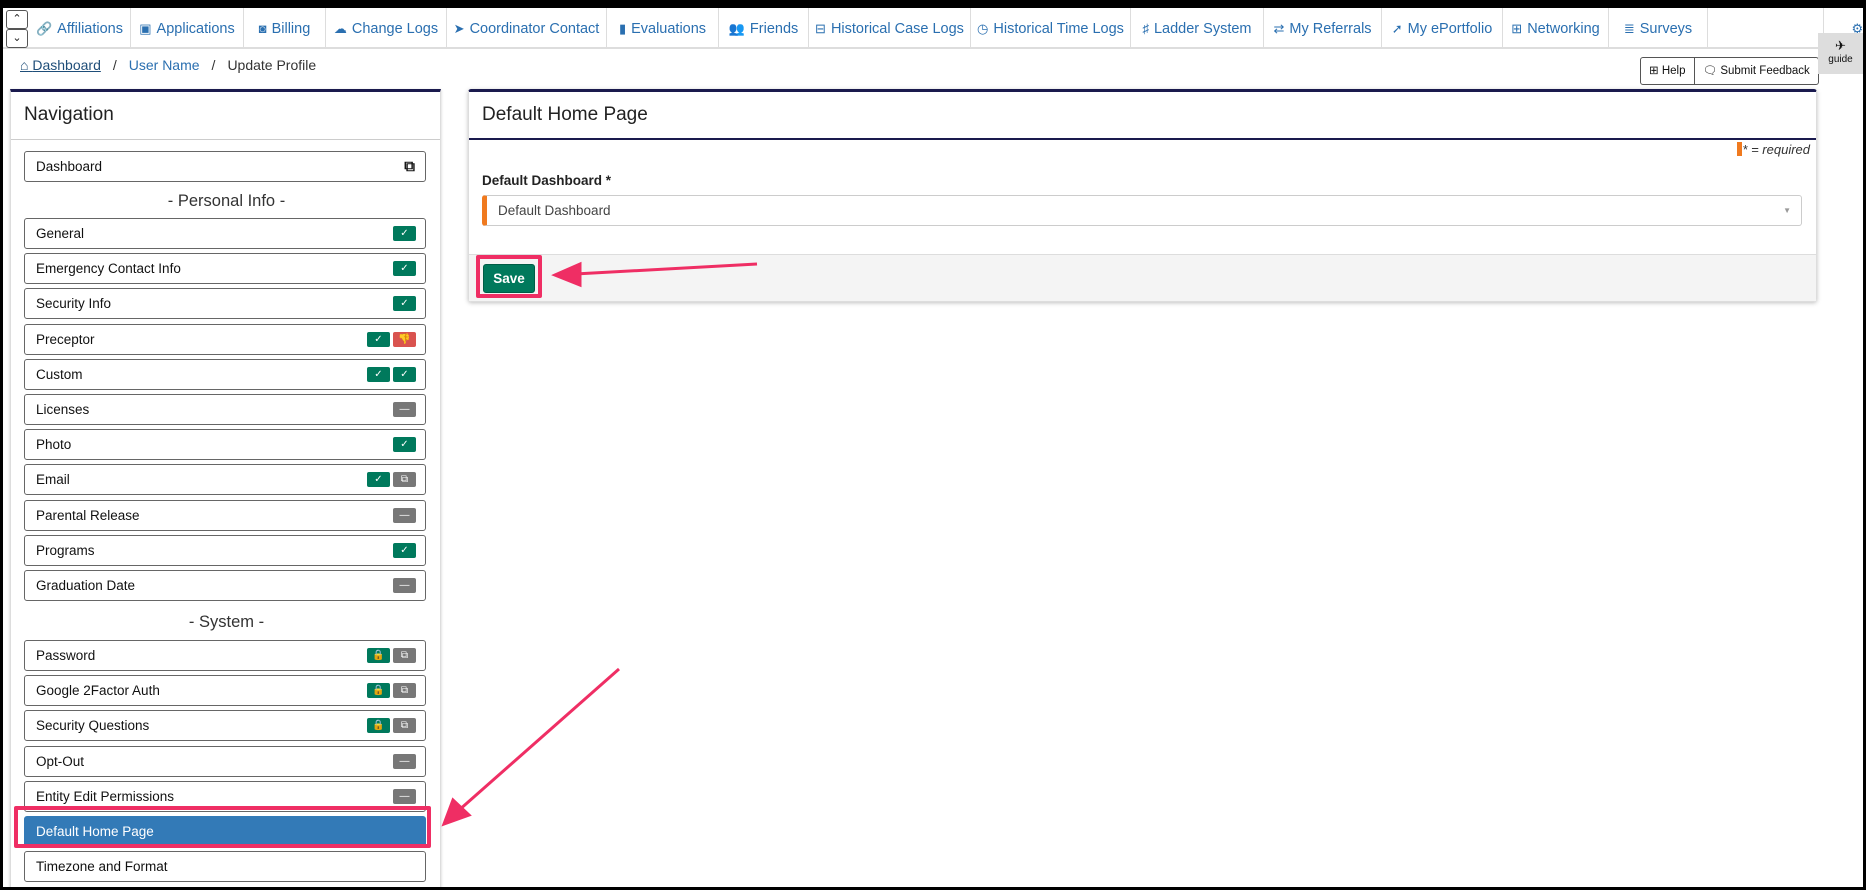 Image resolution: width=1866 pixels, height=890 pixels. I want to click on arrow-to-nav-item, so click(538, 740).